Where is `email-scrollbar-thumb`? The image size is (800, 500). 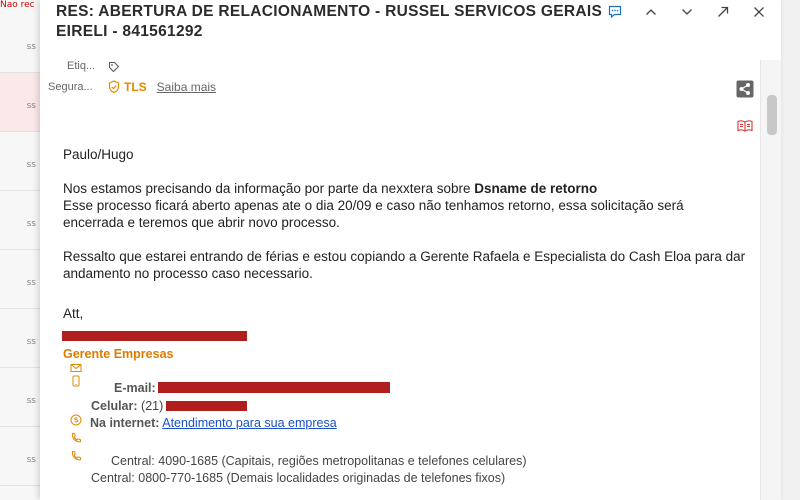
email-scrollbar-thumb is located at coordinates (772, 115).